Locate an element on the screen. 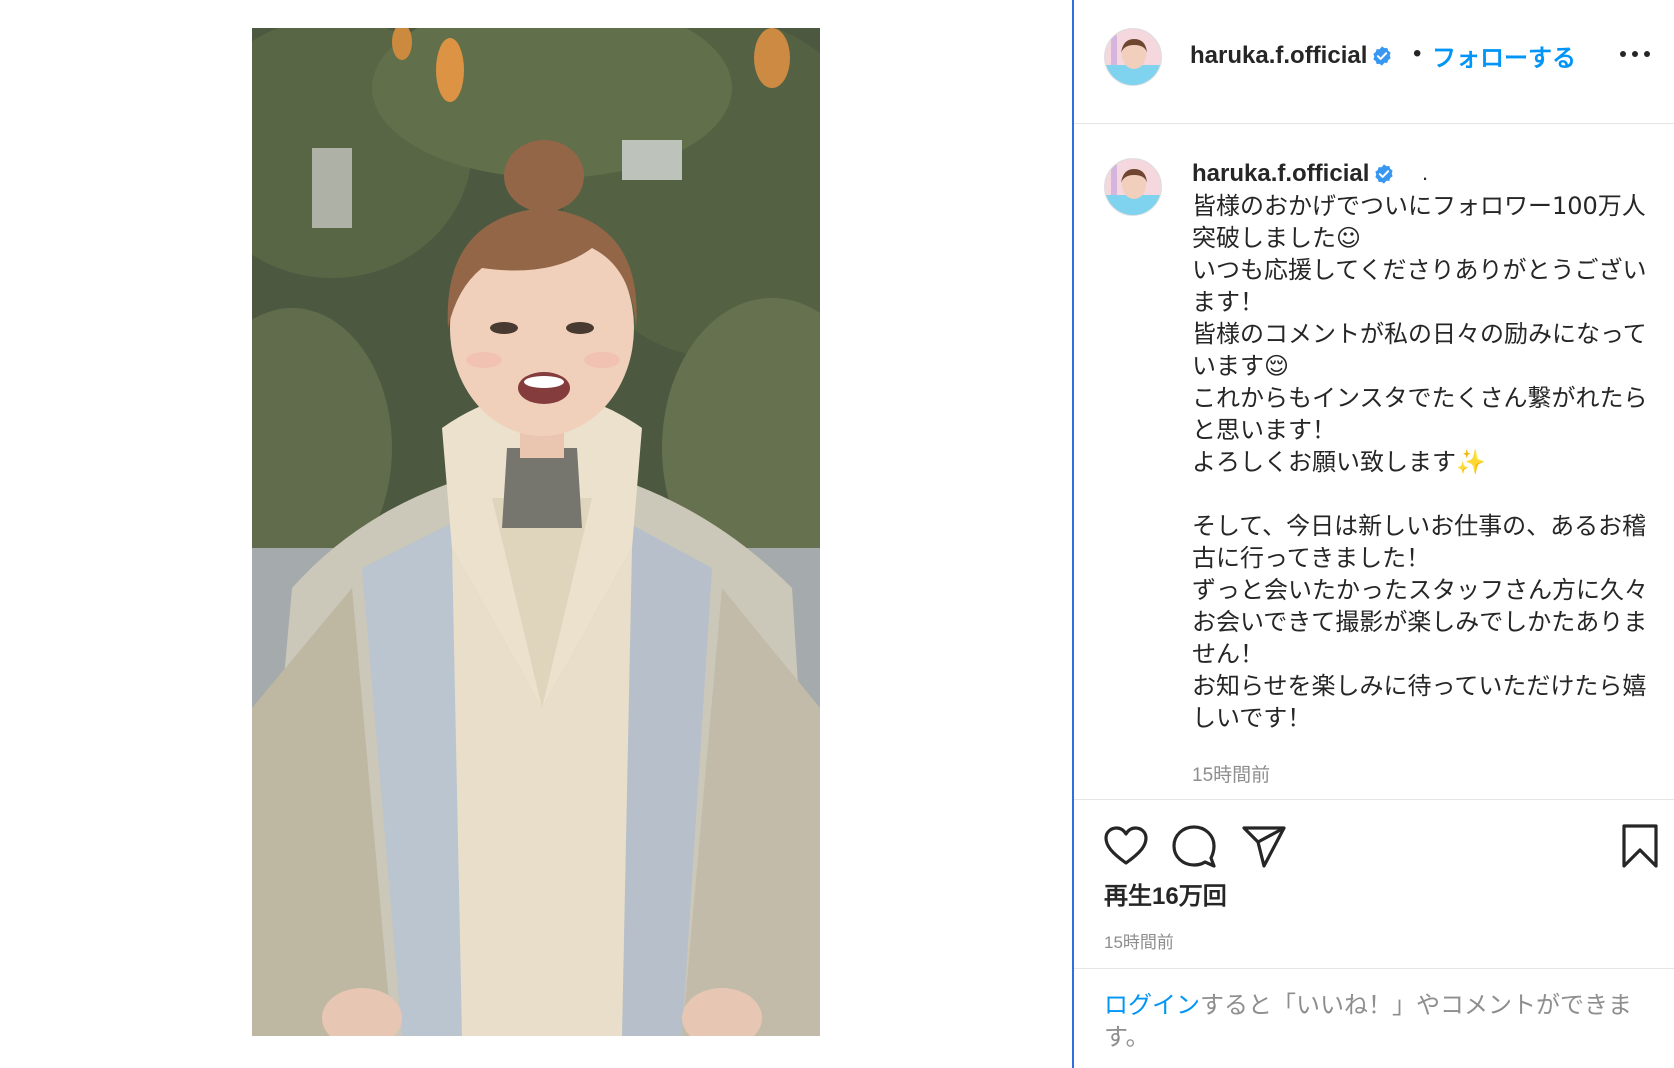  more-options-icon is located at coordinates (1635, 54).